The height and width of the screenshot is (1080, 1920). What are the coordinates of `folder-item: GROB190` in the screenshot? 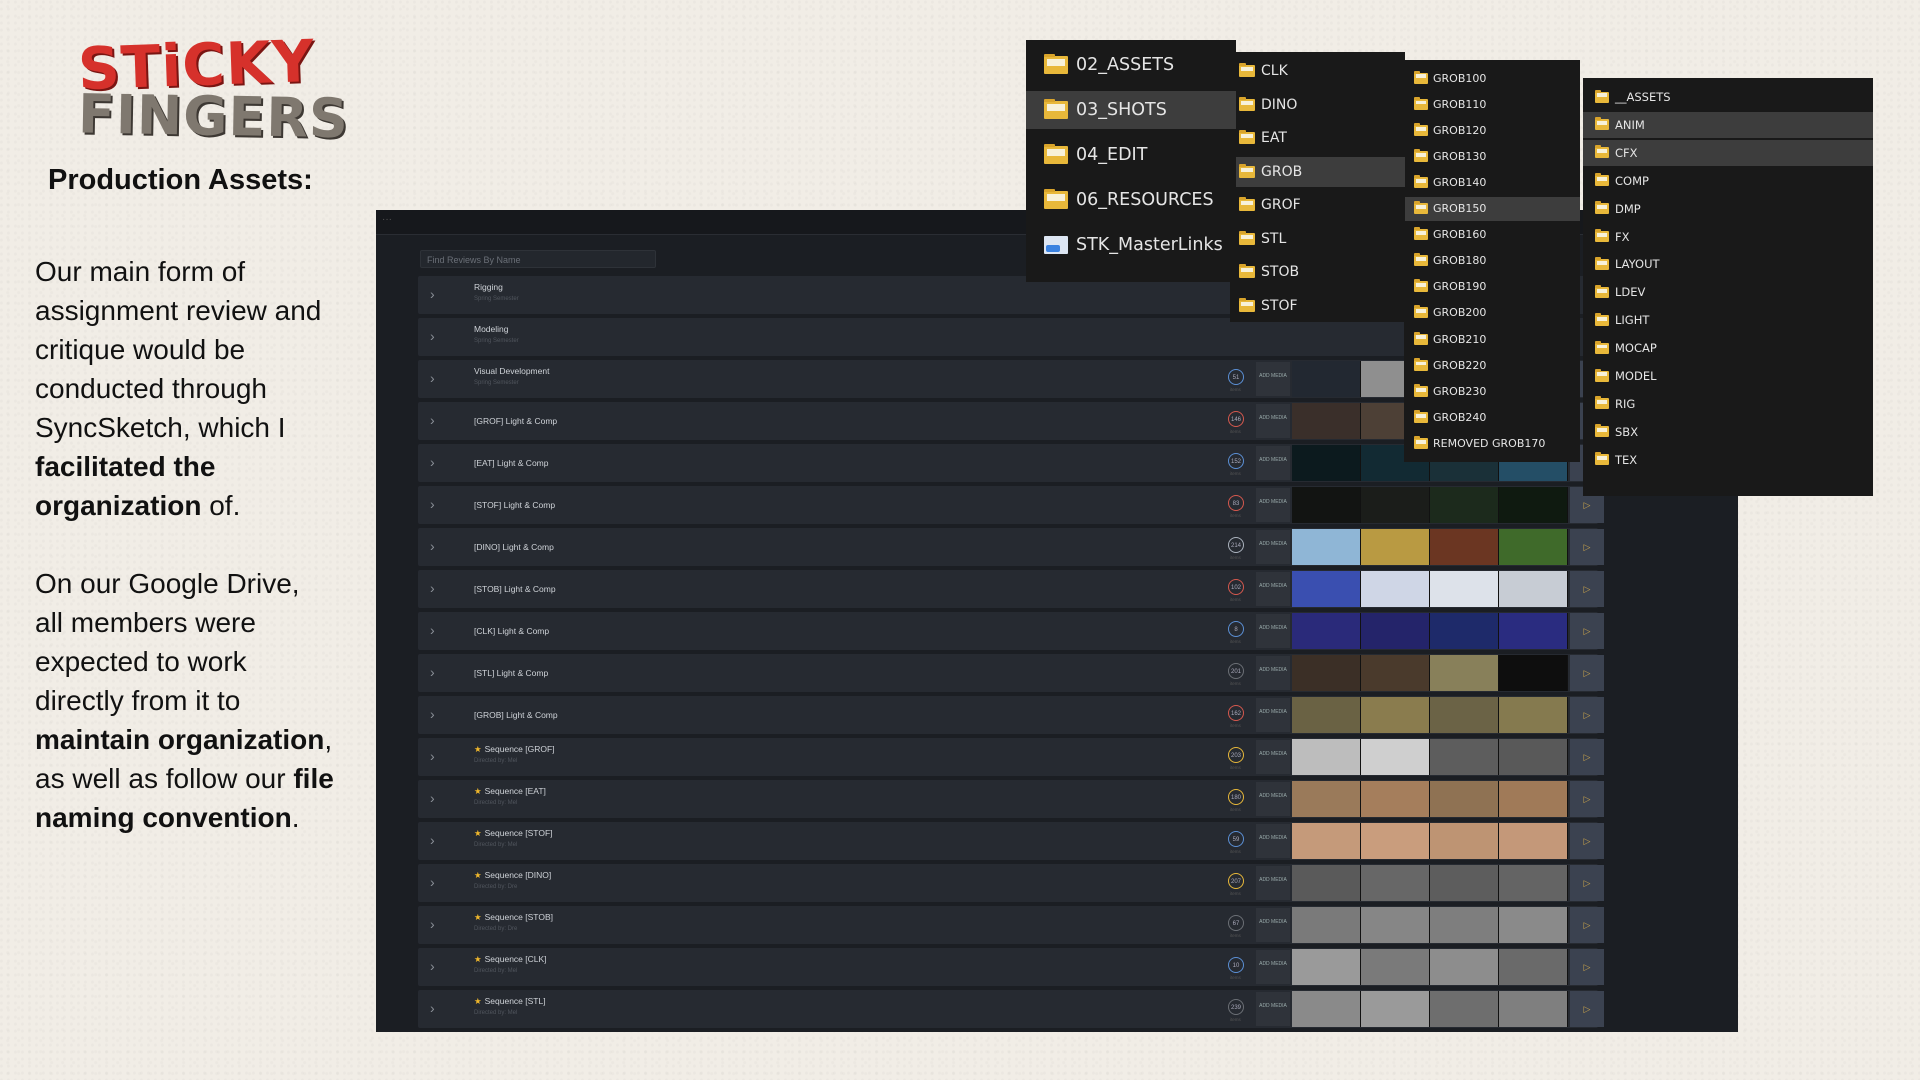 It's located at (1492, 287).